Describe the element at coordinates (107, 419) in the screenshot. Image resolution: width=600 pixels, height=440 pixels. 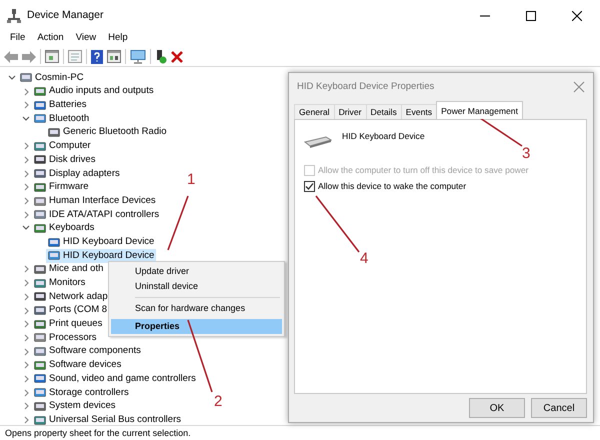
I see `tree-item: Universal Serial Bus controllers` at that location.